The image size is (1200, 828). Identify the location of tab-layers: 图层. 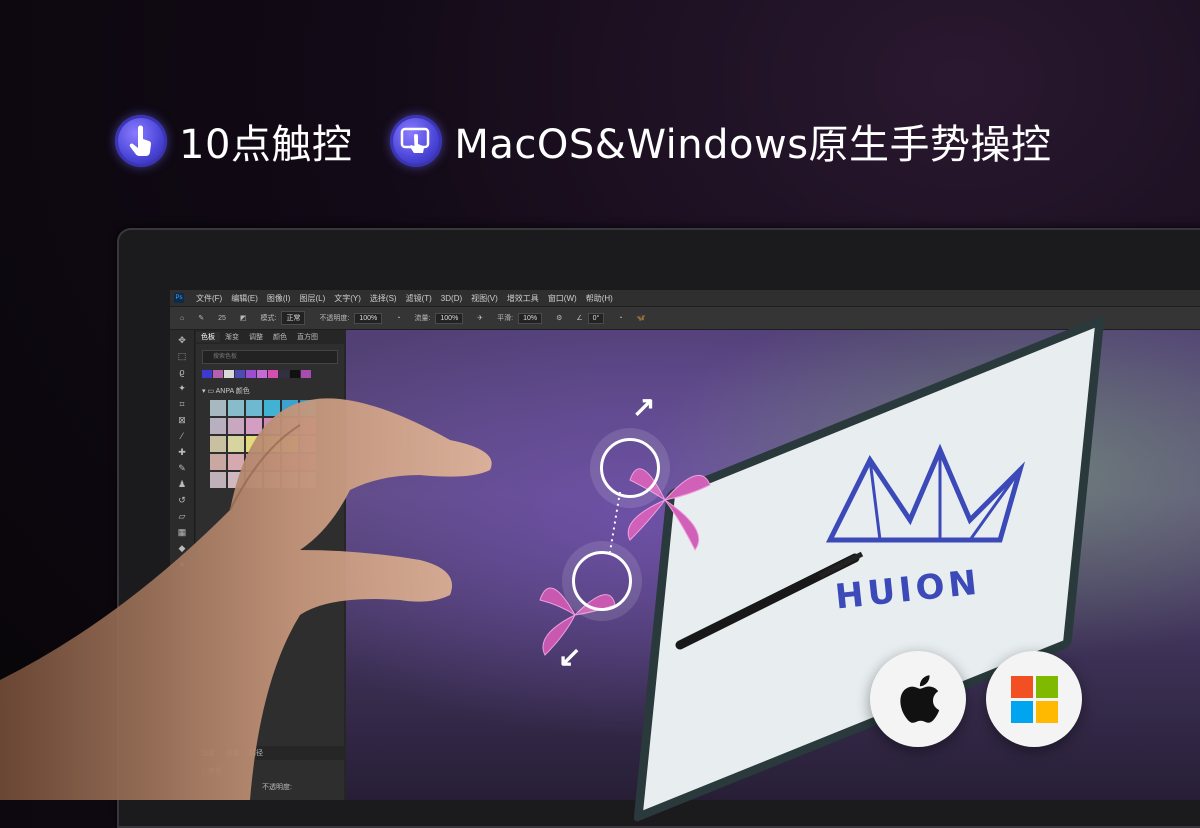
(208, 753).